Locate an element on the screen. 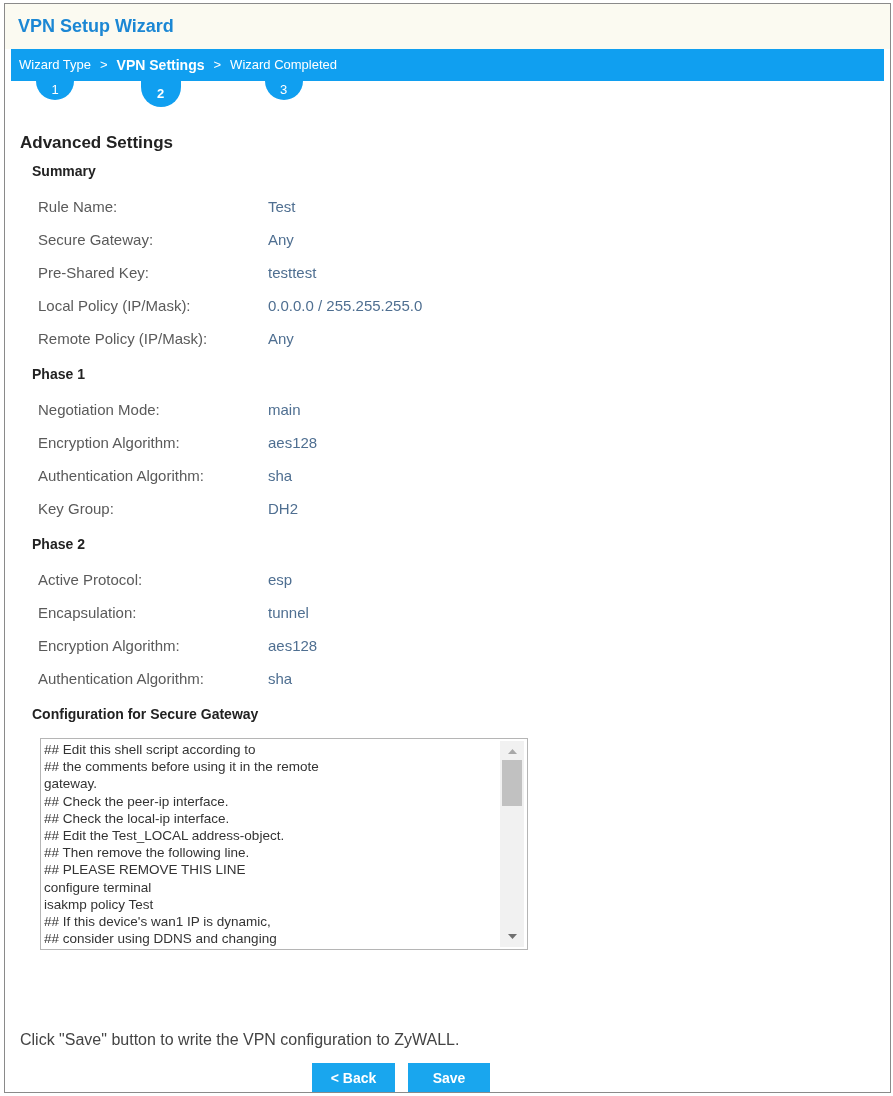  field-label: Local Policy (IP/Mask): is located at coordinates (115, 306).